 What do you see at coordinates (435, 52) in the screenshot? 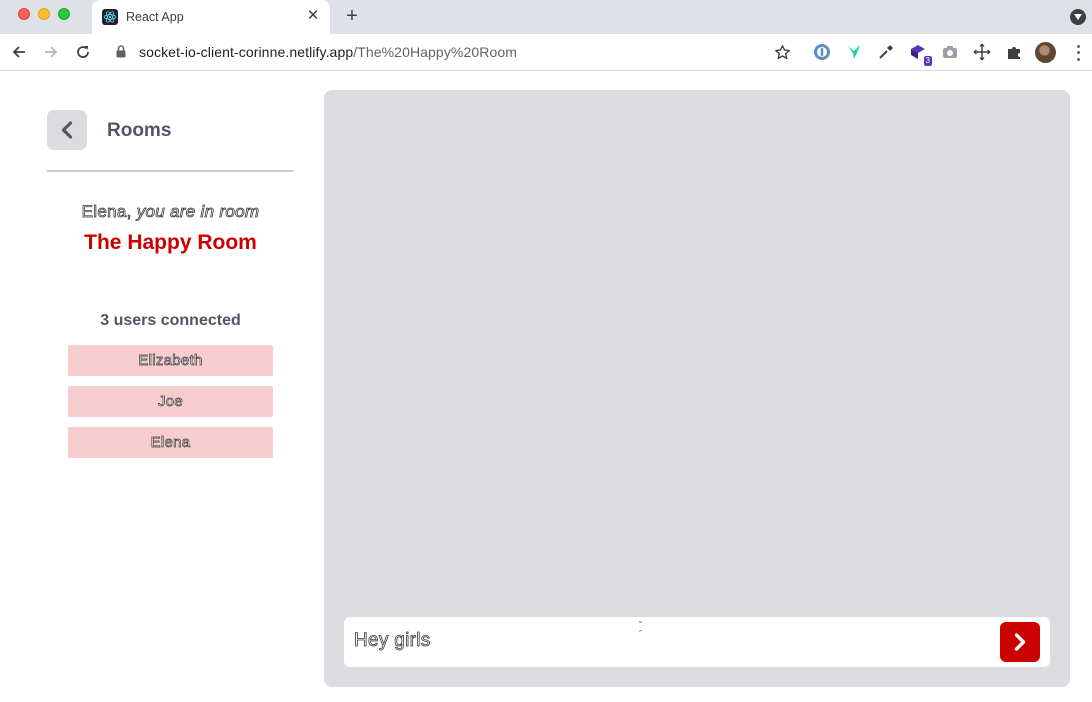
I see `url-path: /The%20Happy%20Room` at bounding box center [435, 52].